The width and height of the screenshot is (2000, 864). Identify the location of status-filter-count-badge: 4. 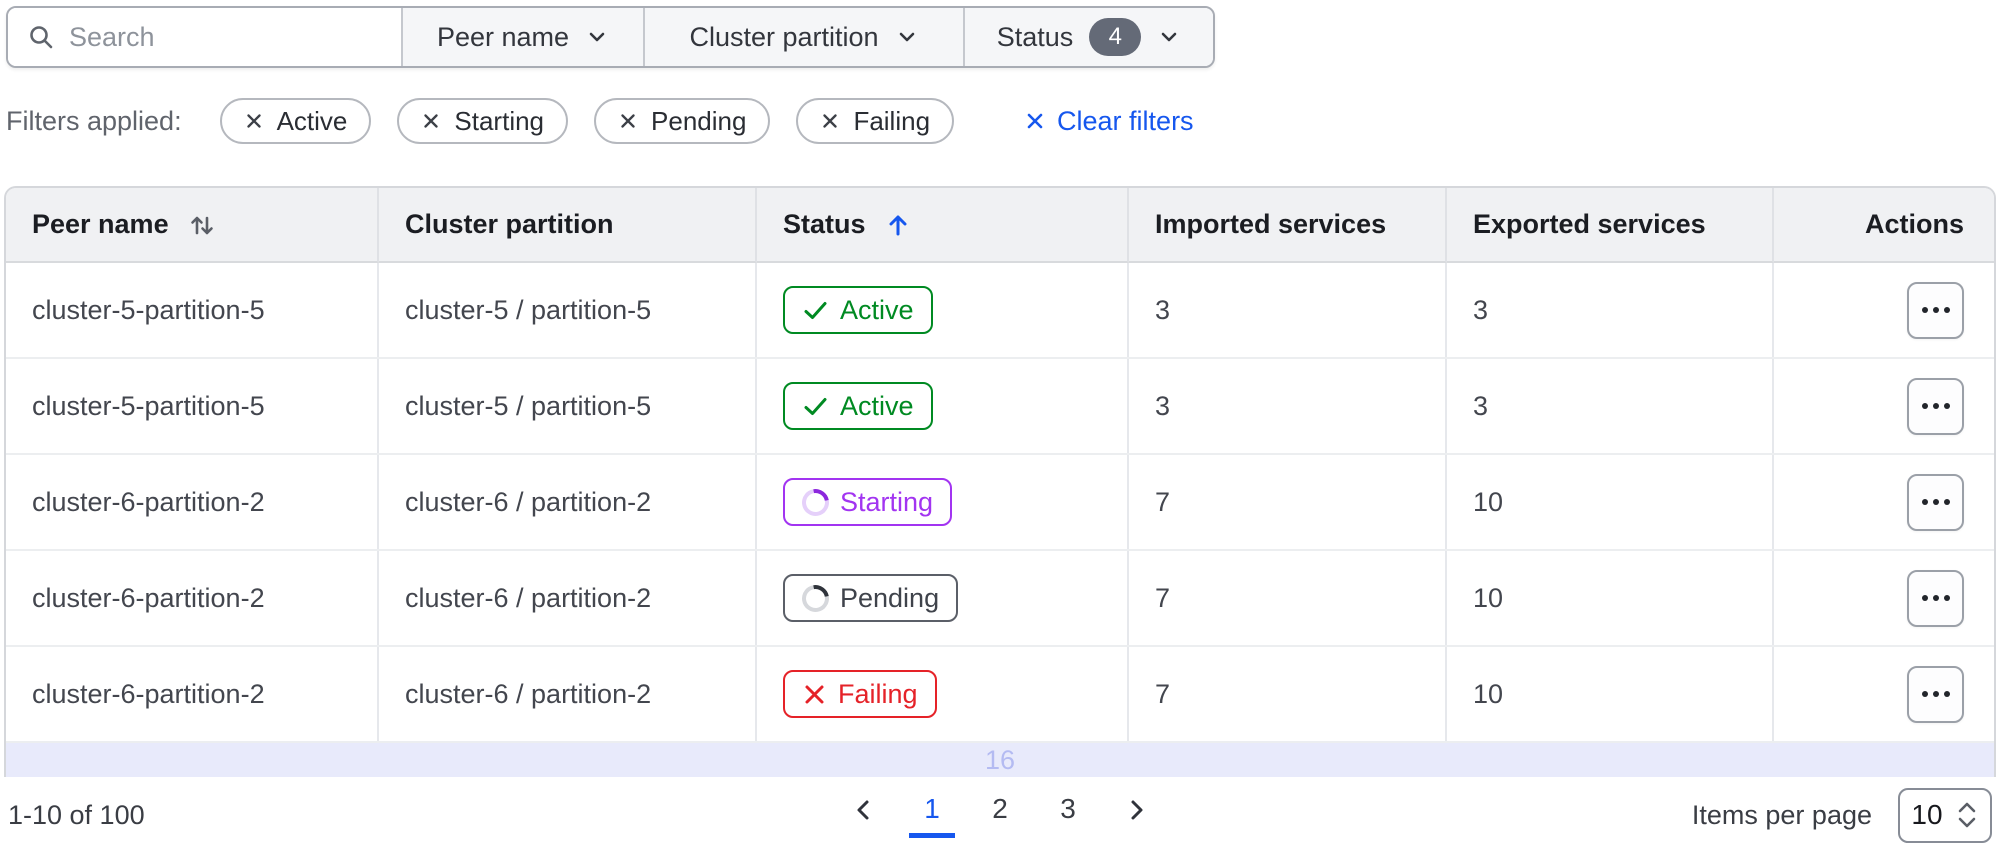
(1115, 37).